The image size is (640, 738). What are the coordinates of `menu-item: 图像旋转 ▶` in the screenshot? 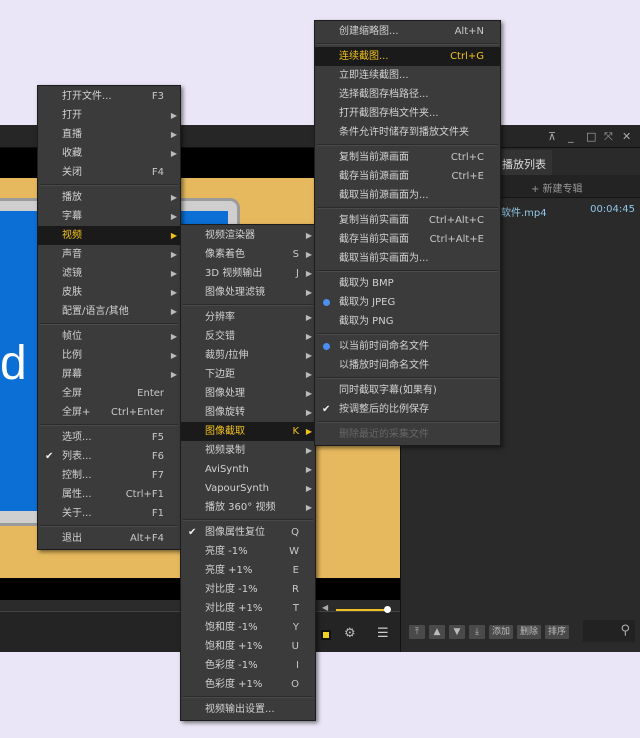 It's located at (248, 412).